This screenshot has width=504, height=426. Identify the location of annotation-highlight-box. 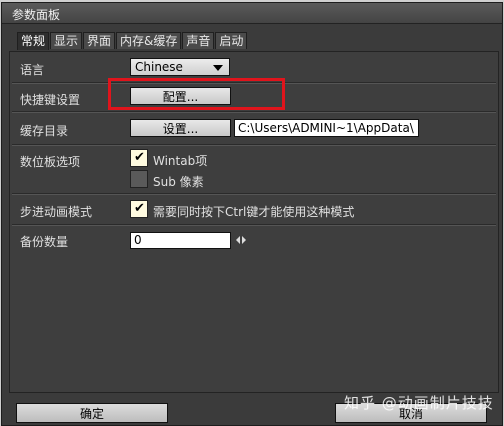
(196, 94).